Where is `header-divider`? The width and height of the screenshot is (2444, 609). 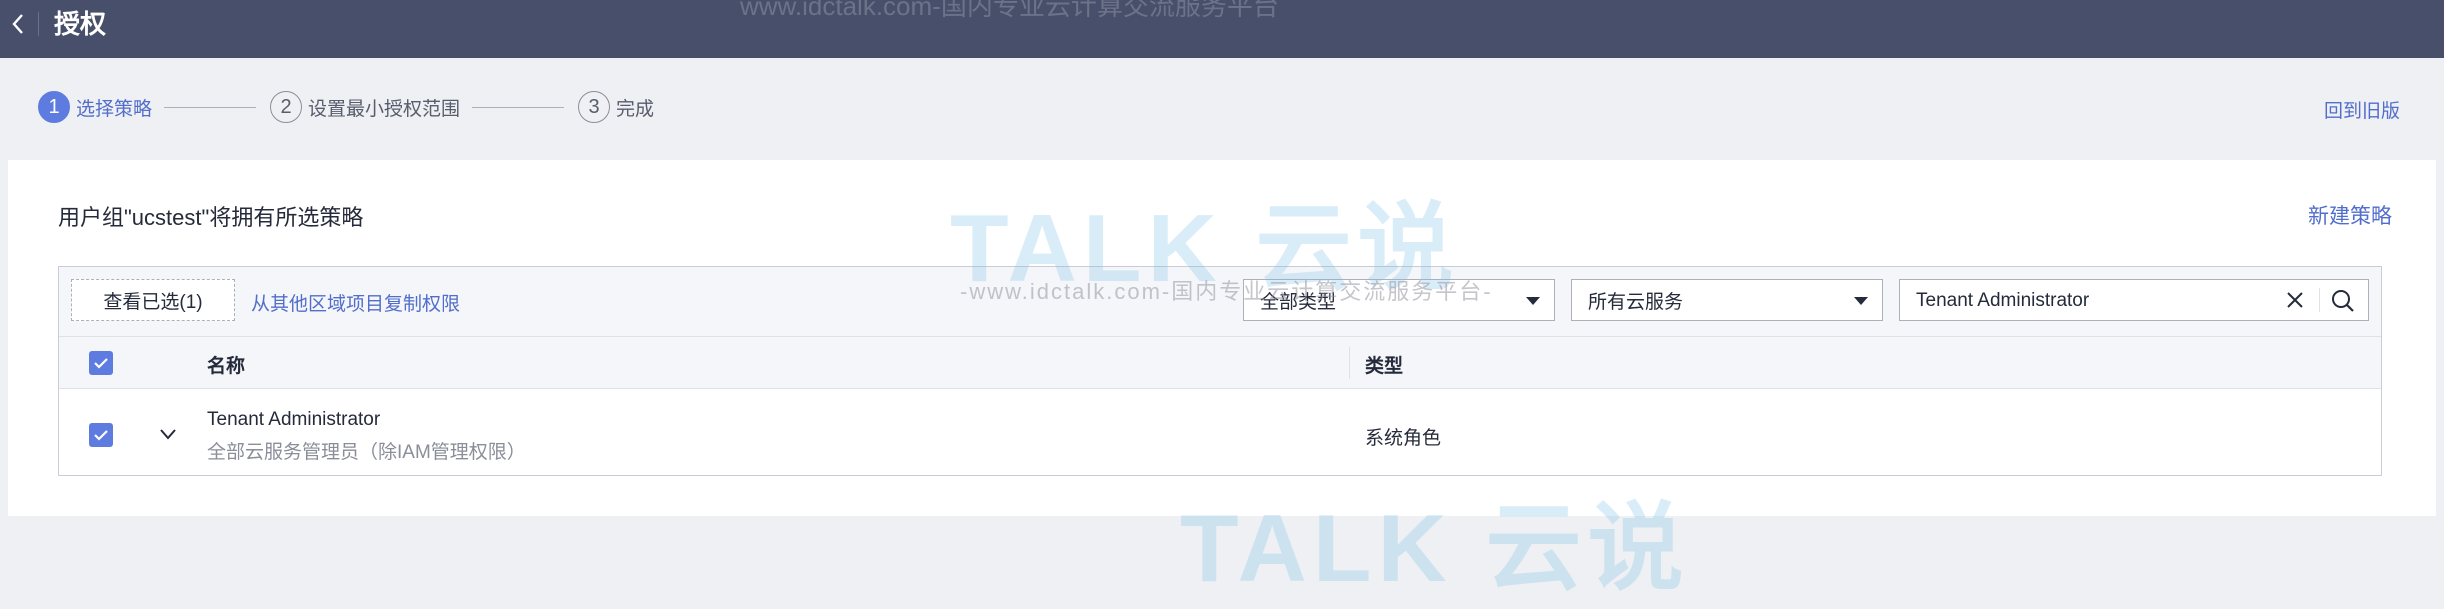 header-divider is located at coordinates (38, 24).